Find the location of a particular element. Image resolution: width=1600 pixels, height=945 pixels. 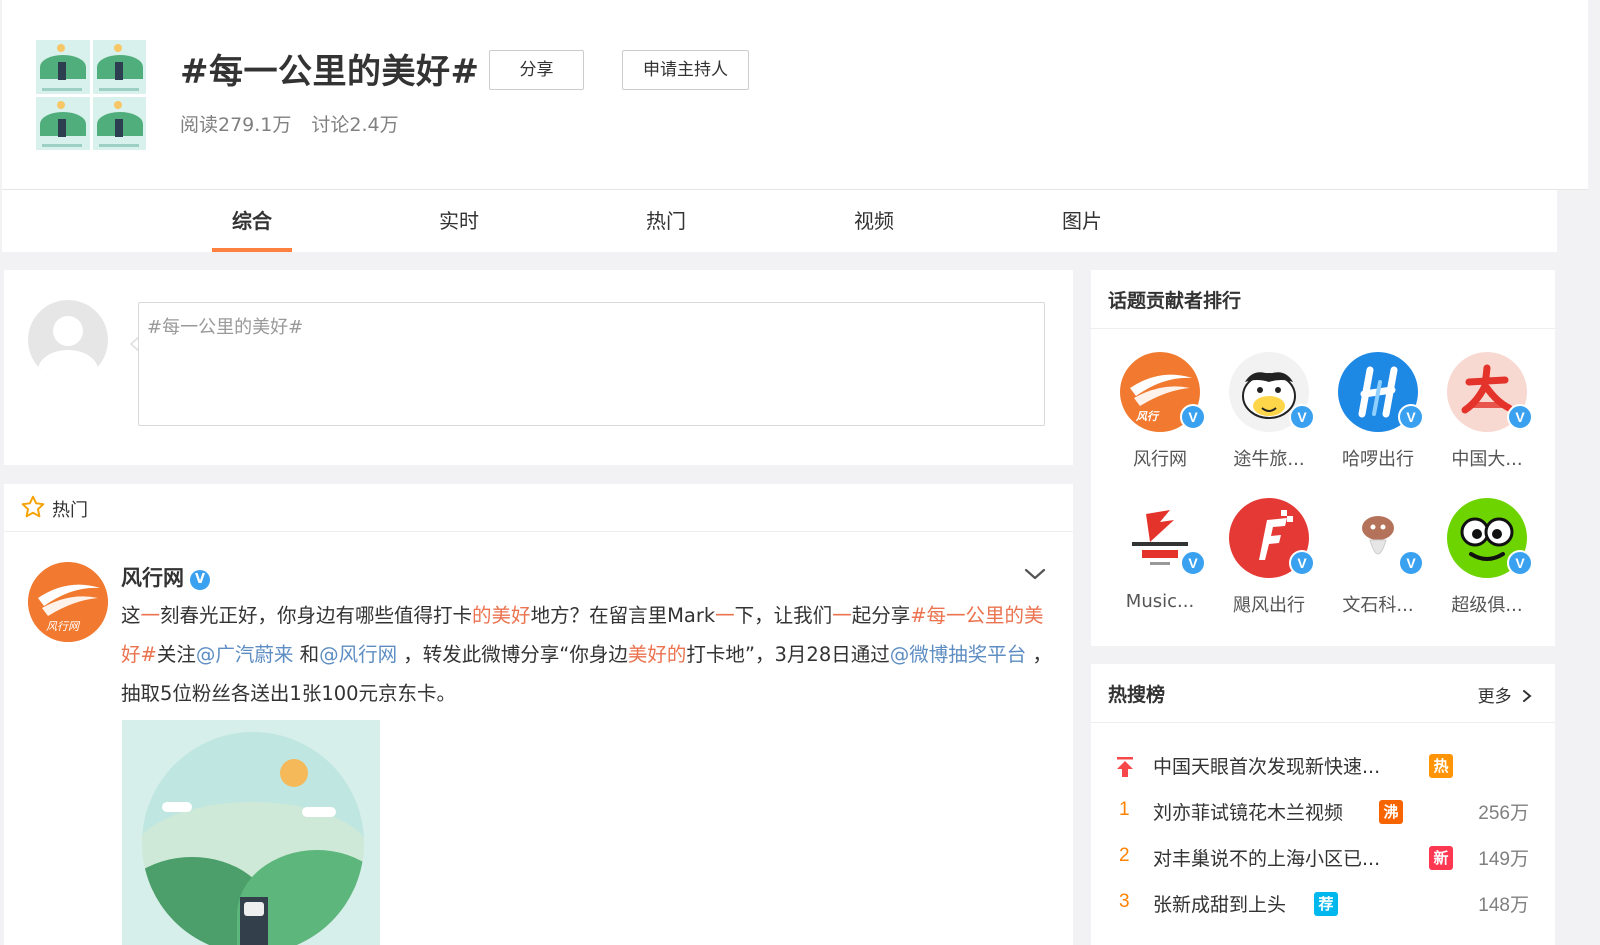

topic-title: #每一公里的美好# is located at coordinates (330, 72).